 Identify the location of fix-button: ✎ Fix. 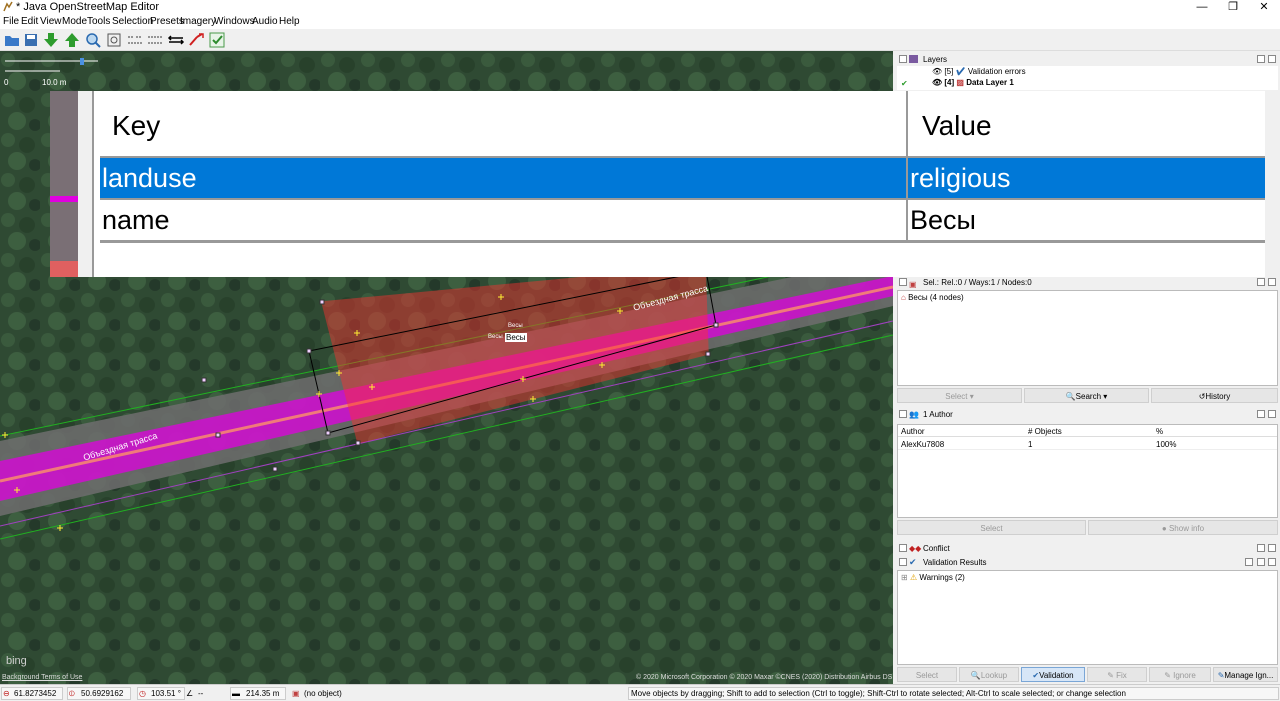
(1117, 674).